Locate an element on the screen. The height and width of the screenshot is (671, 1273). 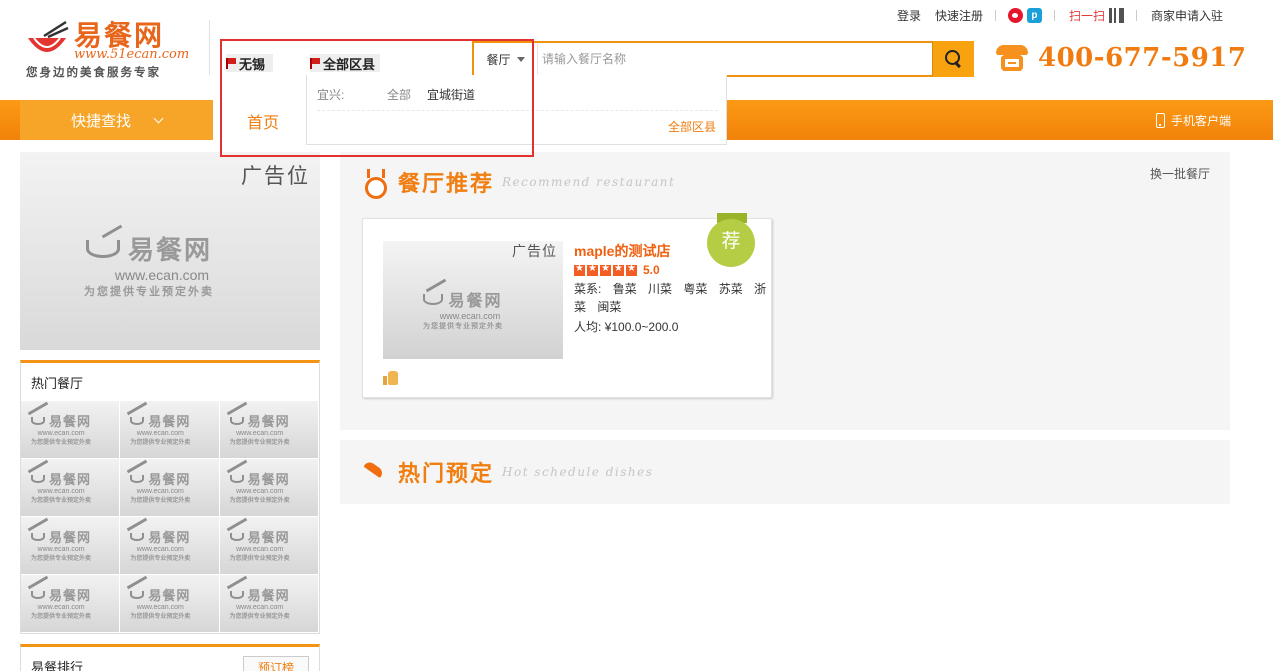
district-area-label: 宜兴: is located at coordinates (331, 95).